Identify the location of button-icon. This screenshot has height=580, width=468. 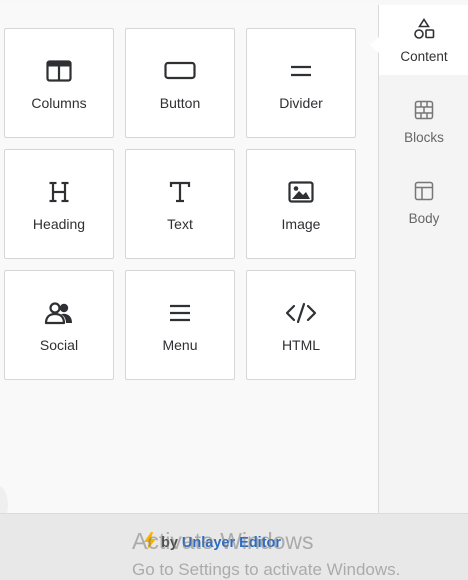
(180, 71).